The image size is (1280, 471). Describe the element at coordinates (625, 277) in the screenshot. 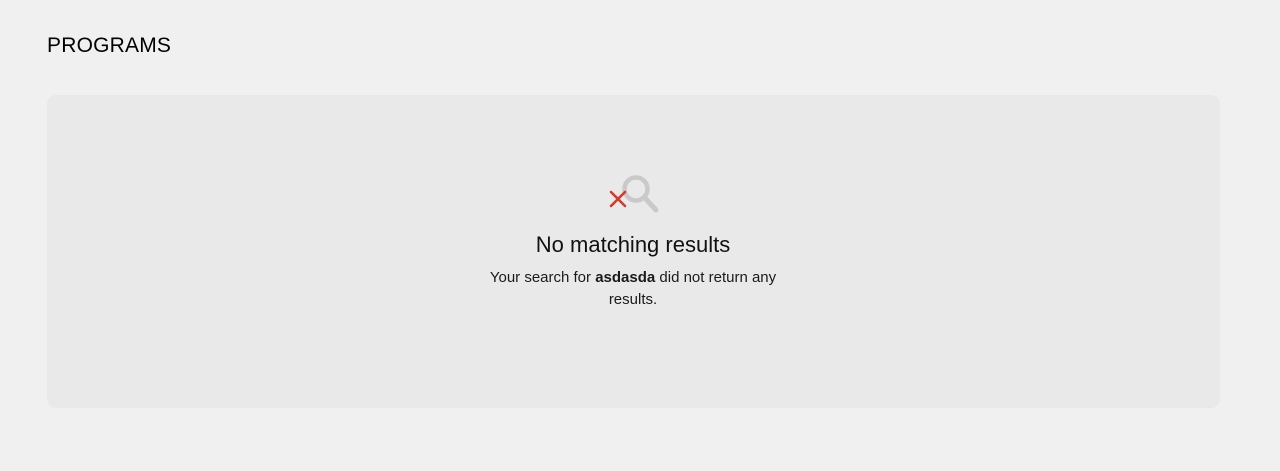

I see `search-term: asdasda` at that location.